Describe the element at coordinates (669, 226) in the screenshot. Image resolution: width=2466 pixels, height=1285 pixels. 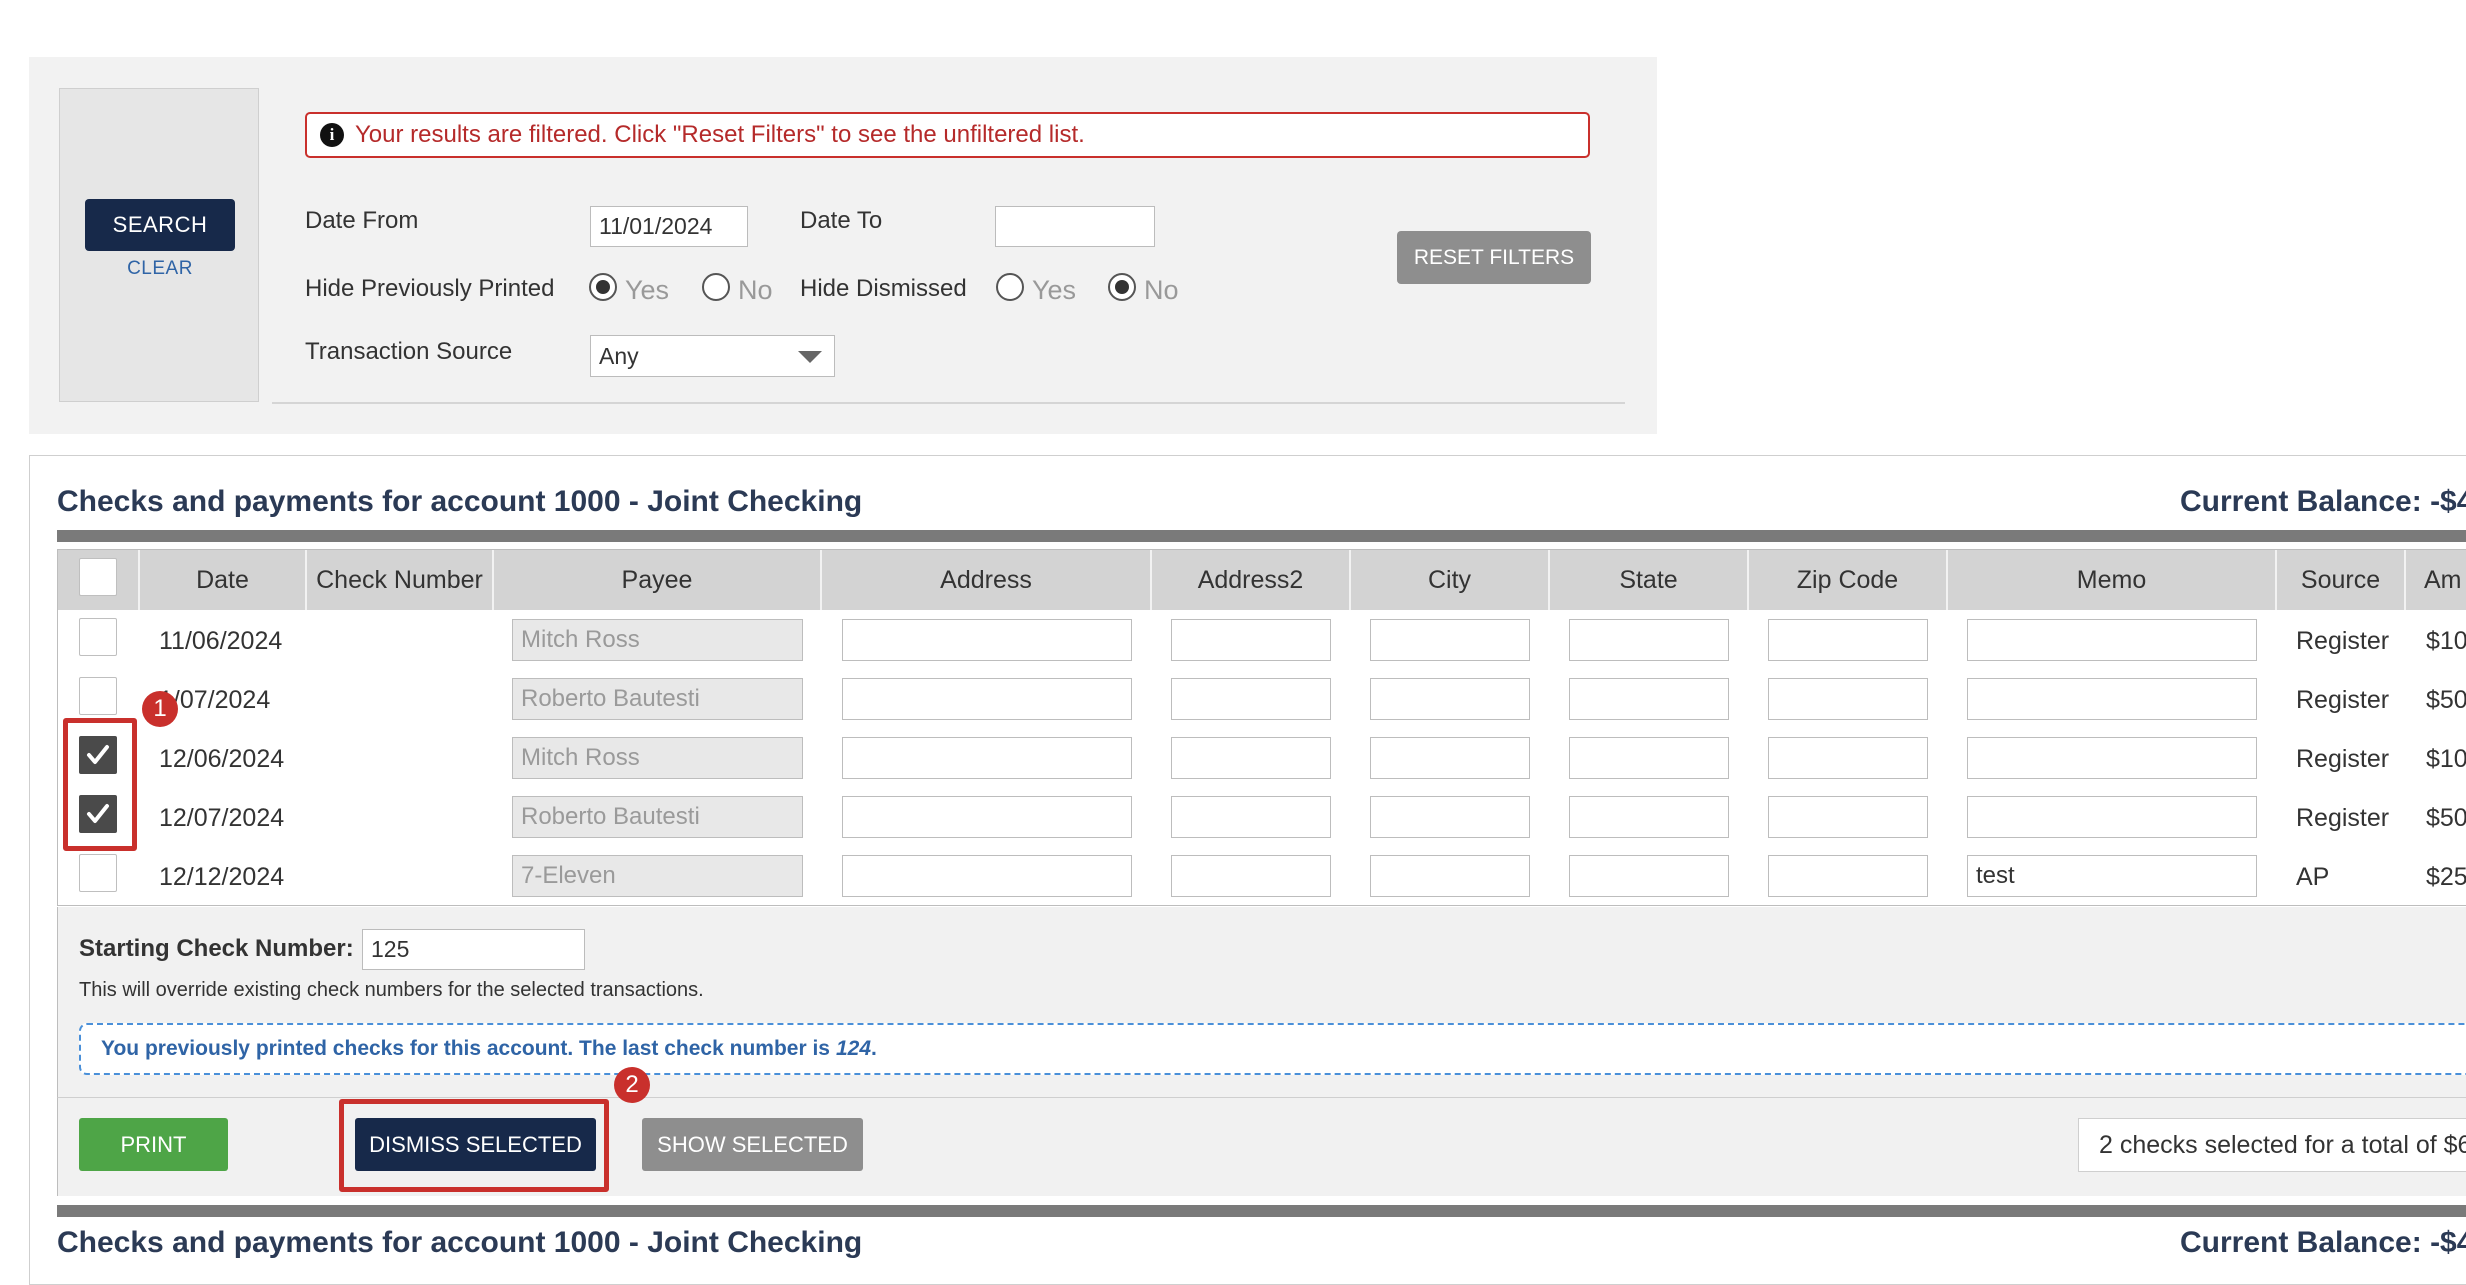
I see `date-from-input: 11/01/2024` at that location.